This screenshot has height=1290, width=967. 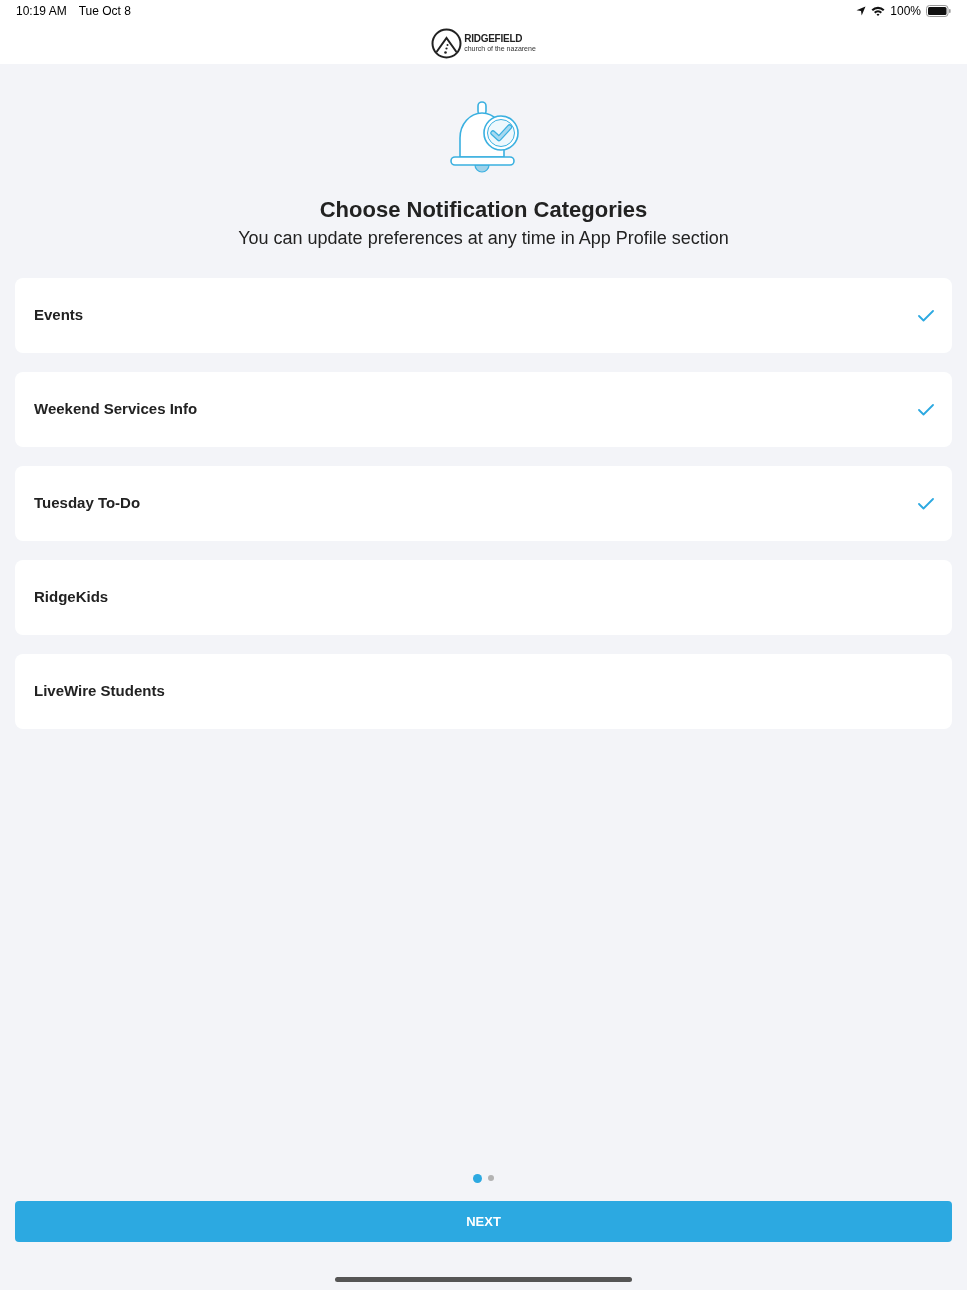 What do you see at coordinates (483, 691) in the screenshot?
I see `category-row: LiveWire Students` at bounding box center [483, 691].